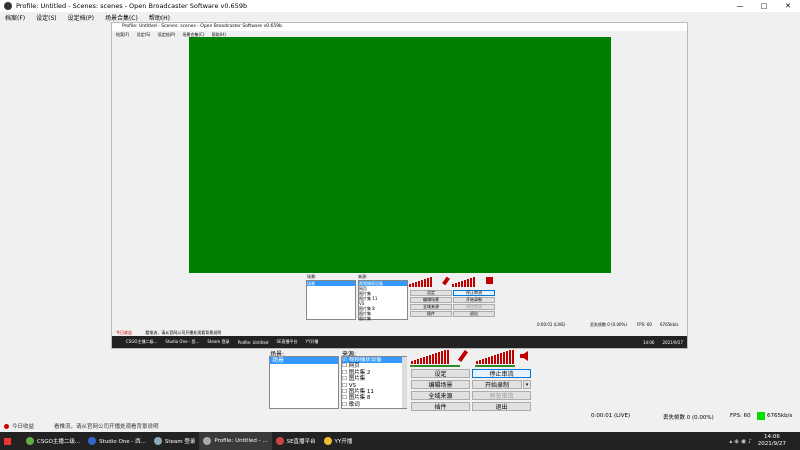  I want to click on inner-status-line: 今日收益 看推流，请从官网公司开播处观看背景说明, so click(399, 332).